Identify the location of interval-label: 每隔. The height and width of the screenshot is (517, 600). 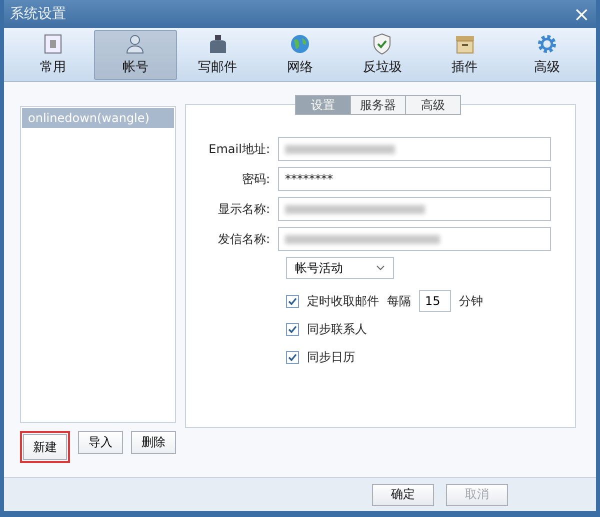
(399, 301).